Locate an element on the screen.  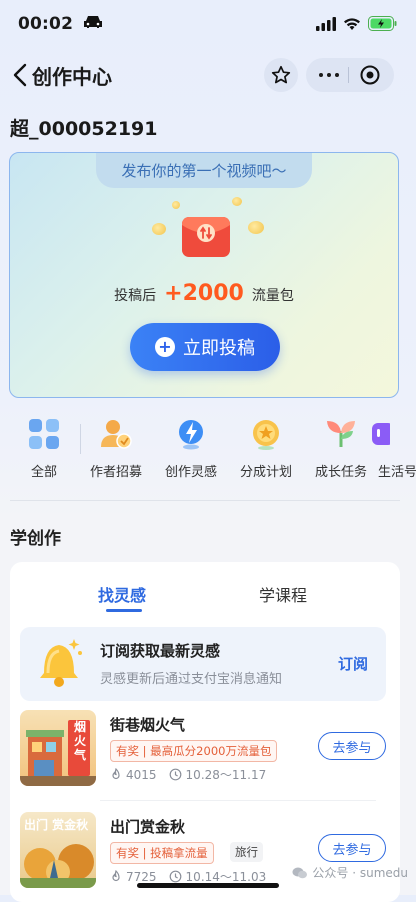
subscribe-title: 订阅获取最新灵感 is located at coordinates (160, 651).